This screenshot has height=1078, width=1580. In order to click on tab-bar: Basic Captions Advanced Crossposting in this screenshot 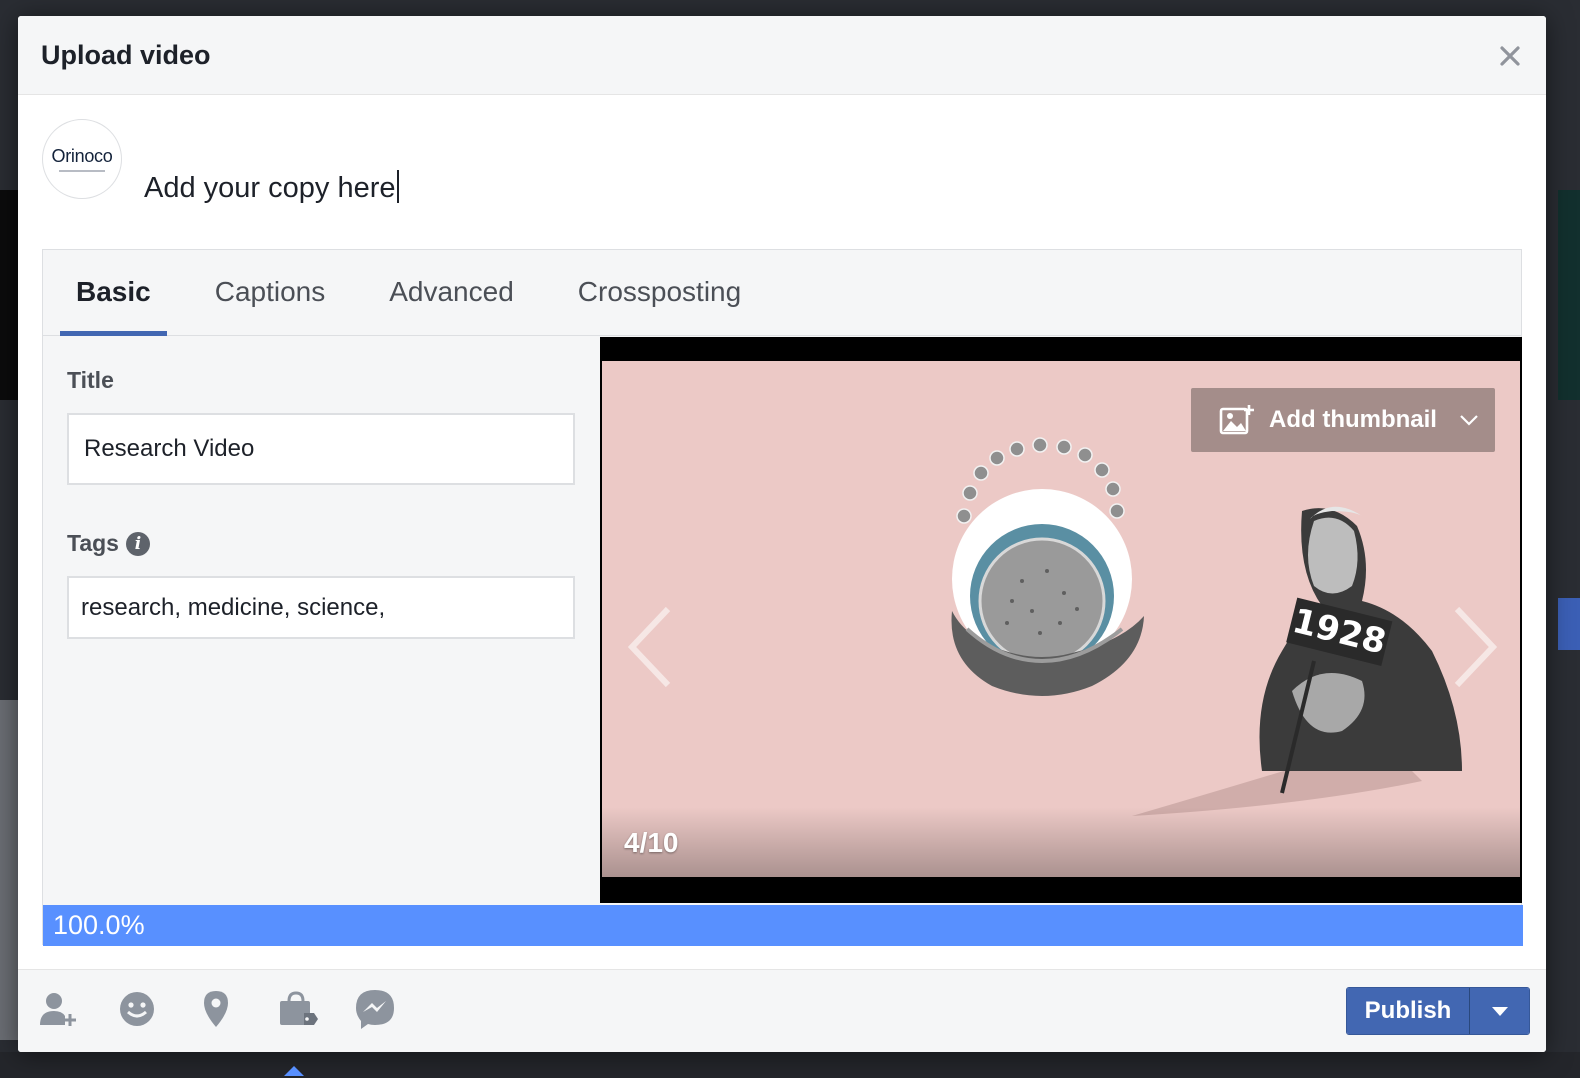, I will do `click(782, 293)`.